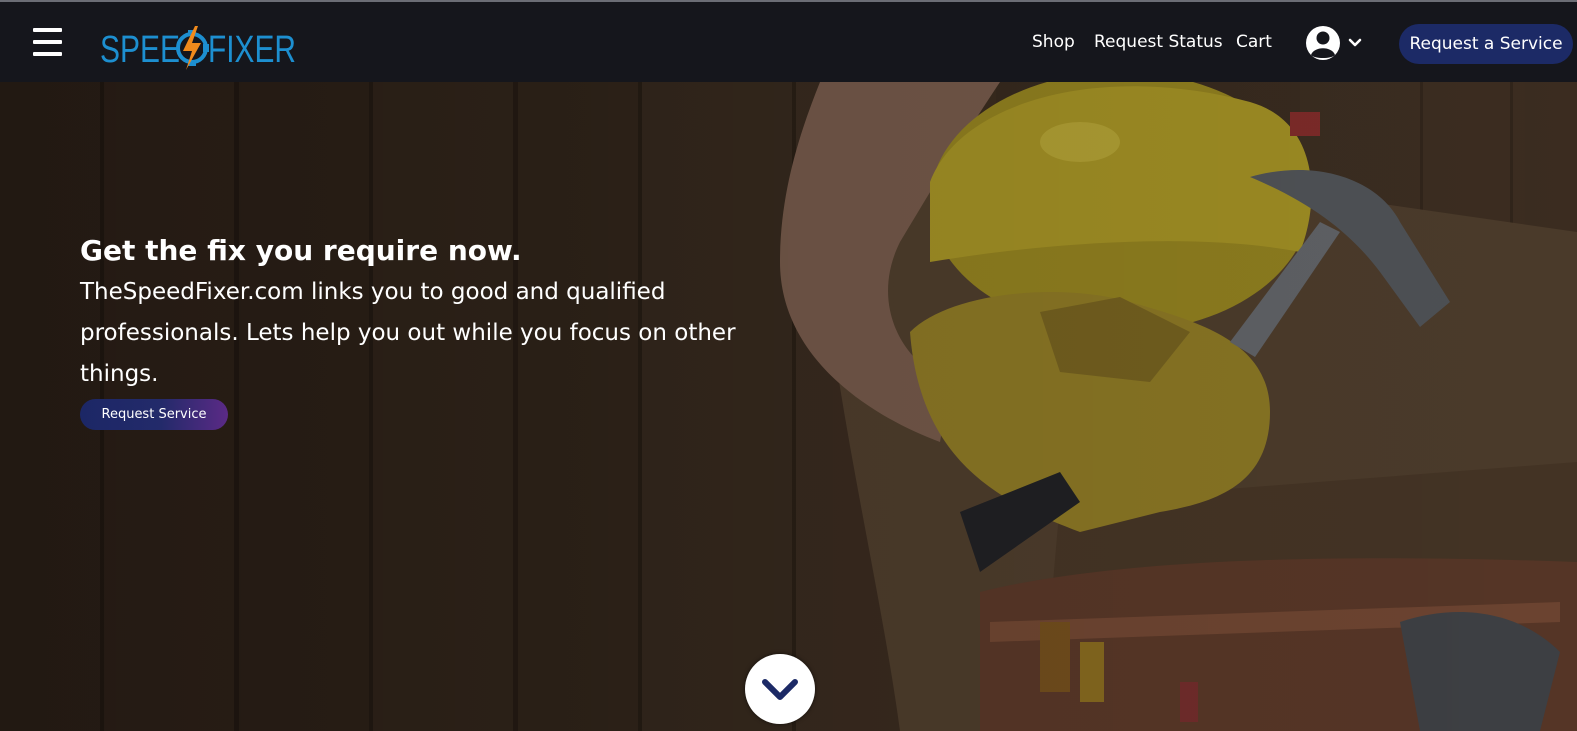 The image size is (1577, 731). What do you see at coordinates (252, 50) in the screenshot?
I see `logo-text-right: FIXER` at bounding box center [252, 50].